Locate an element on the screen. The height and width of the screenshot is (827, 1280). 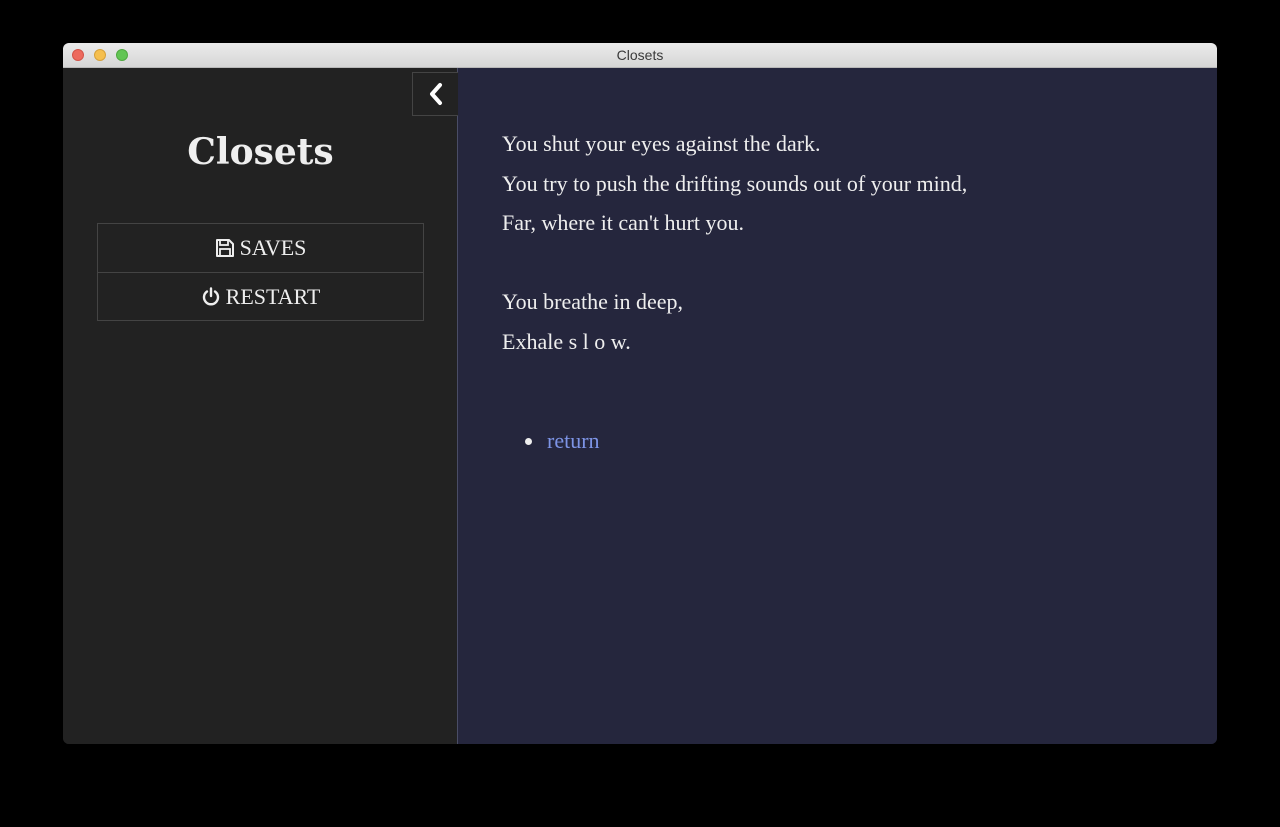
passage-line: You shut your eyes against the dark. is located at coordinates (661, 143).